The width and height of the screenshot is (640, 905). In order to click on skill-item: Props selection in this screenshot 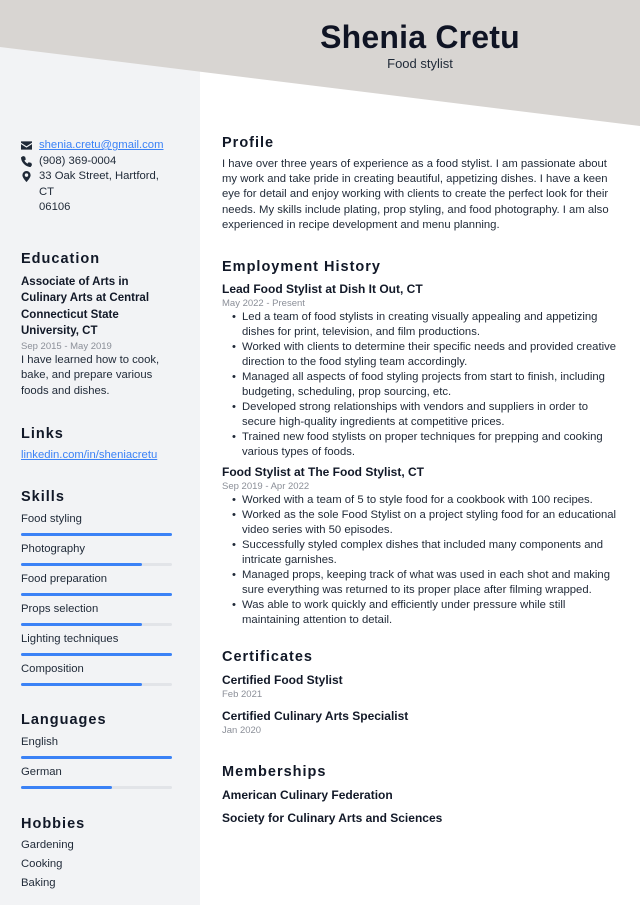, I will do `click(97, 614)`.